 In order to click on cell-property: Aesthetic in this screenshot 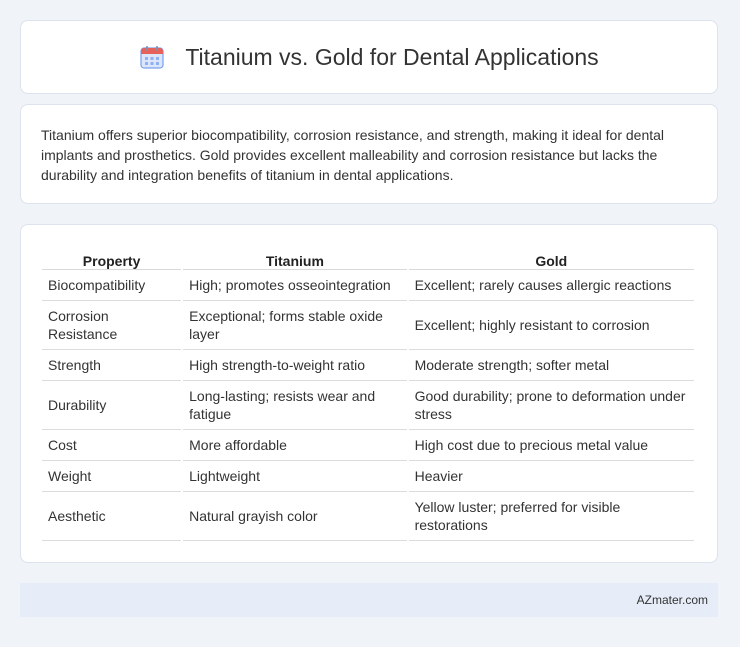, I will do `click(112, 516)`.